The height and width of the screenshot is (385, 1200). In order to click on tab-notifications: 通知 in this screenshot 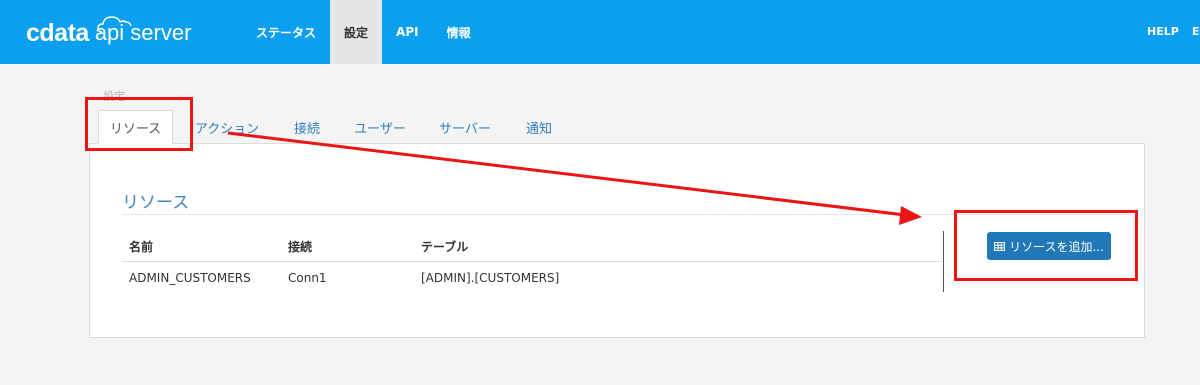, I will do `click(539, 127)`.